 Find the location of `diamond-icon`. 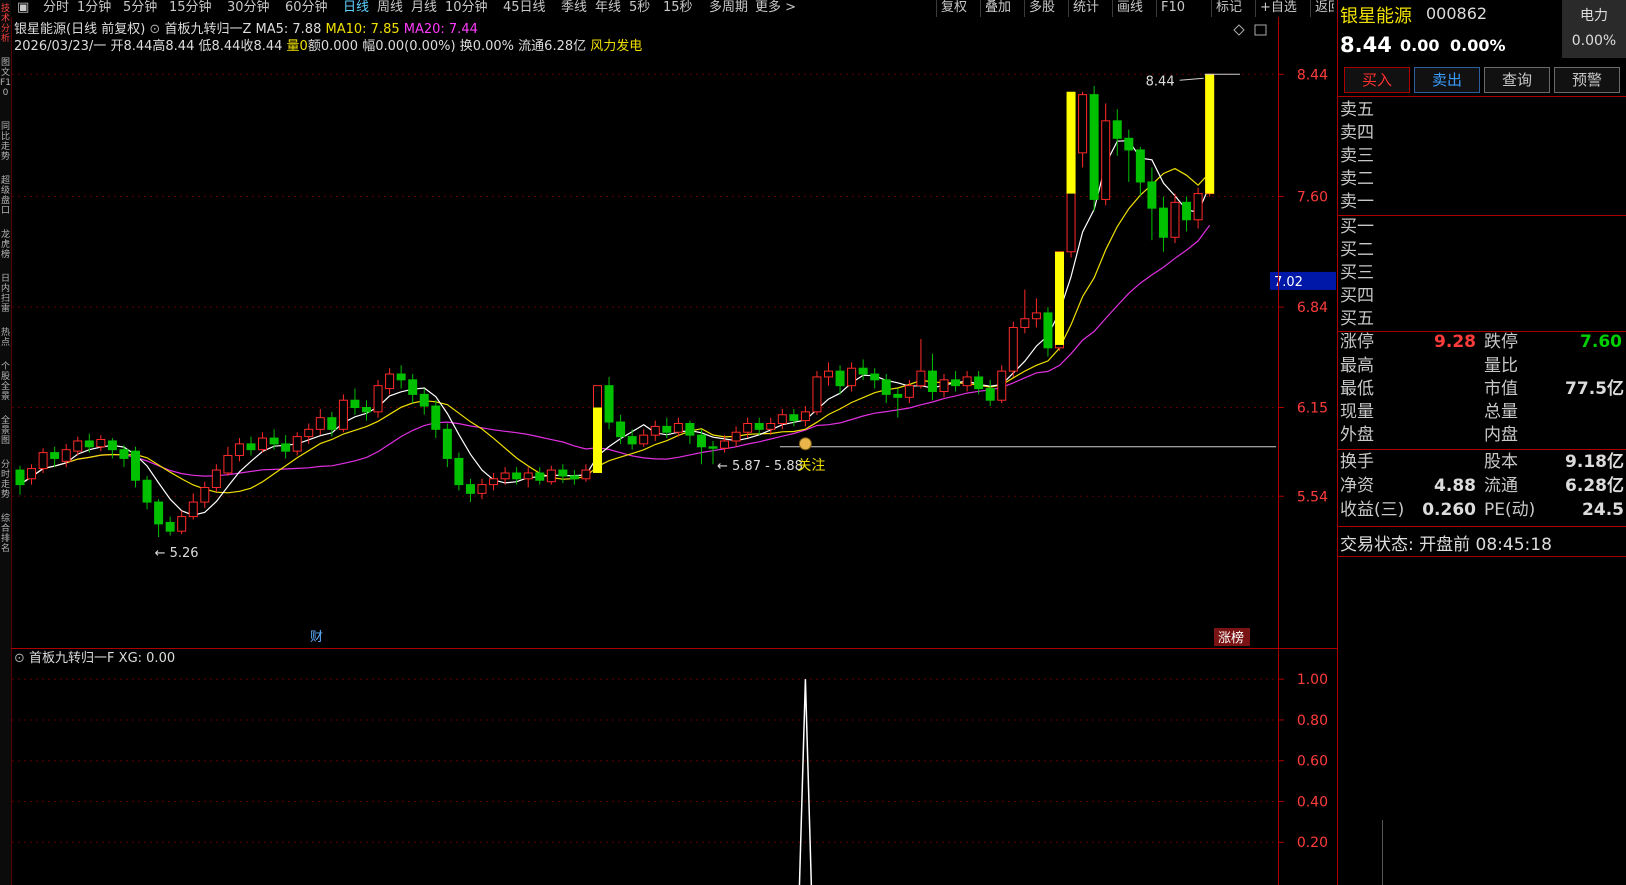

diamond-icon is located at coordinates (1239, 30).